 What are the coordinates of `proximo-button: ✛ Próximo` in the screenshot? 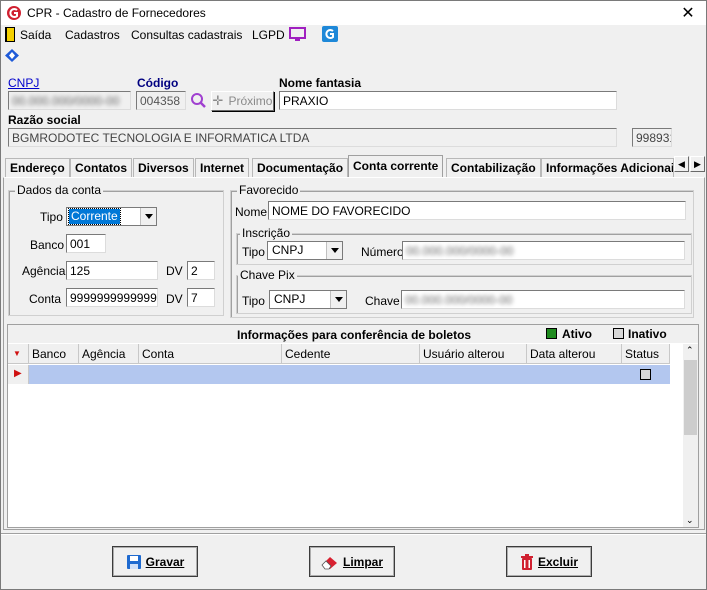 It's located at (242, 101).